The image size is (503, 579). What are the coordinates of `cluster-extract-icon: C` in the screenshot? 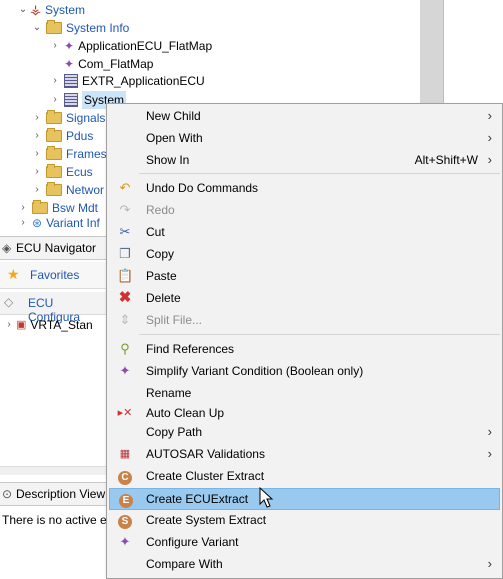 It's located at (125, 476).